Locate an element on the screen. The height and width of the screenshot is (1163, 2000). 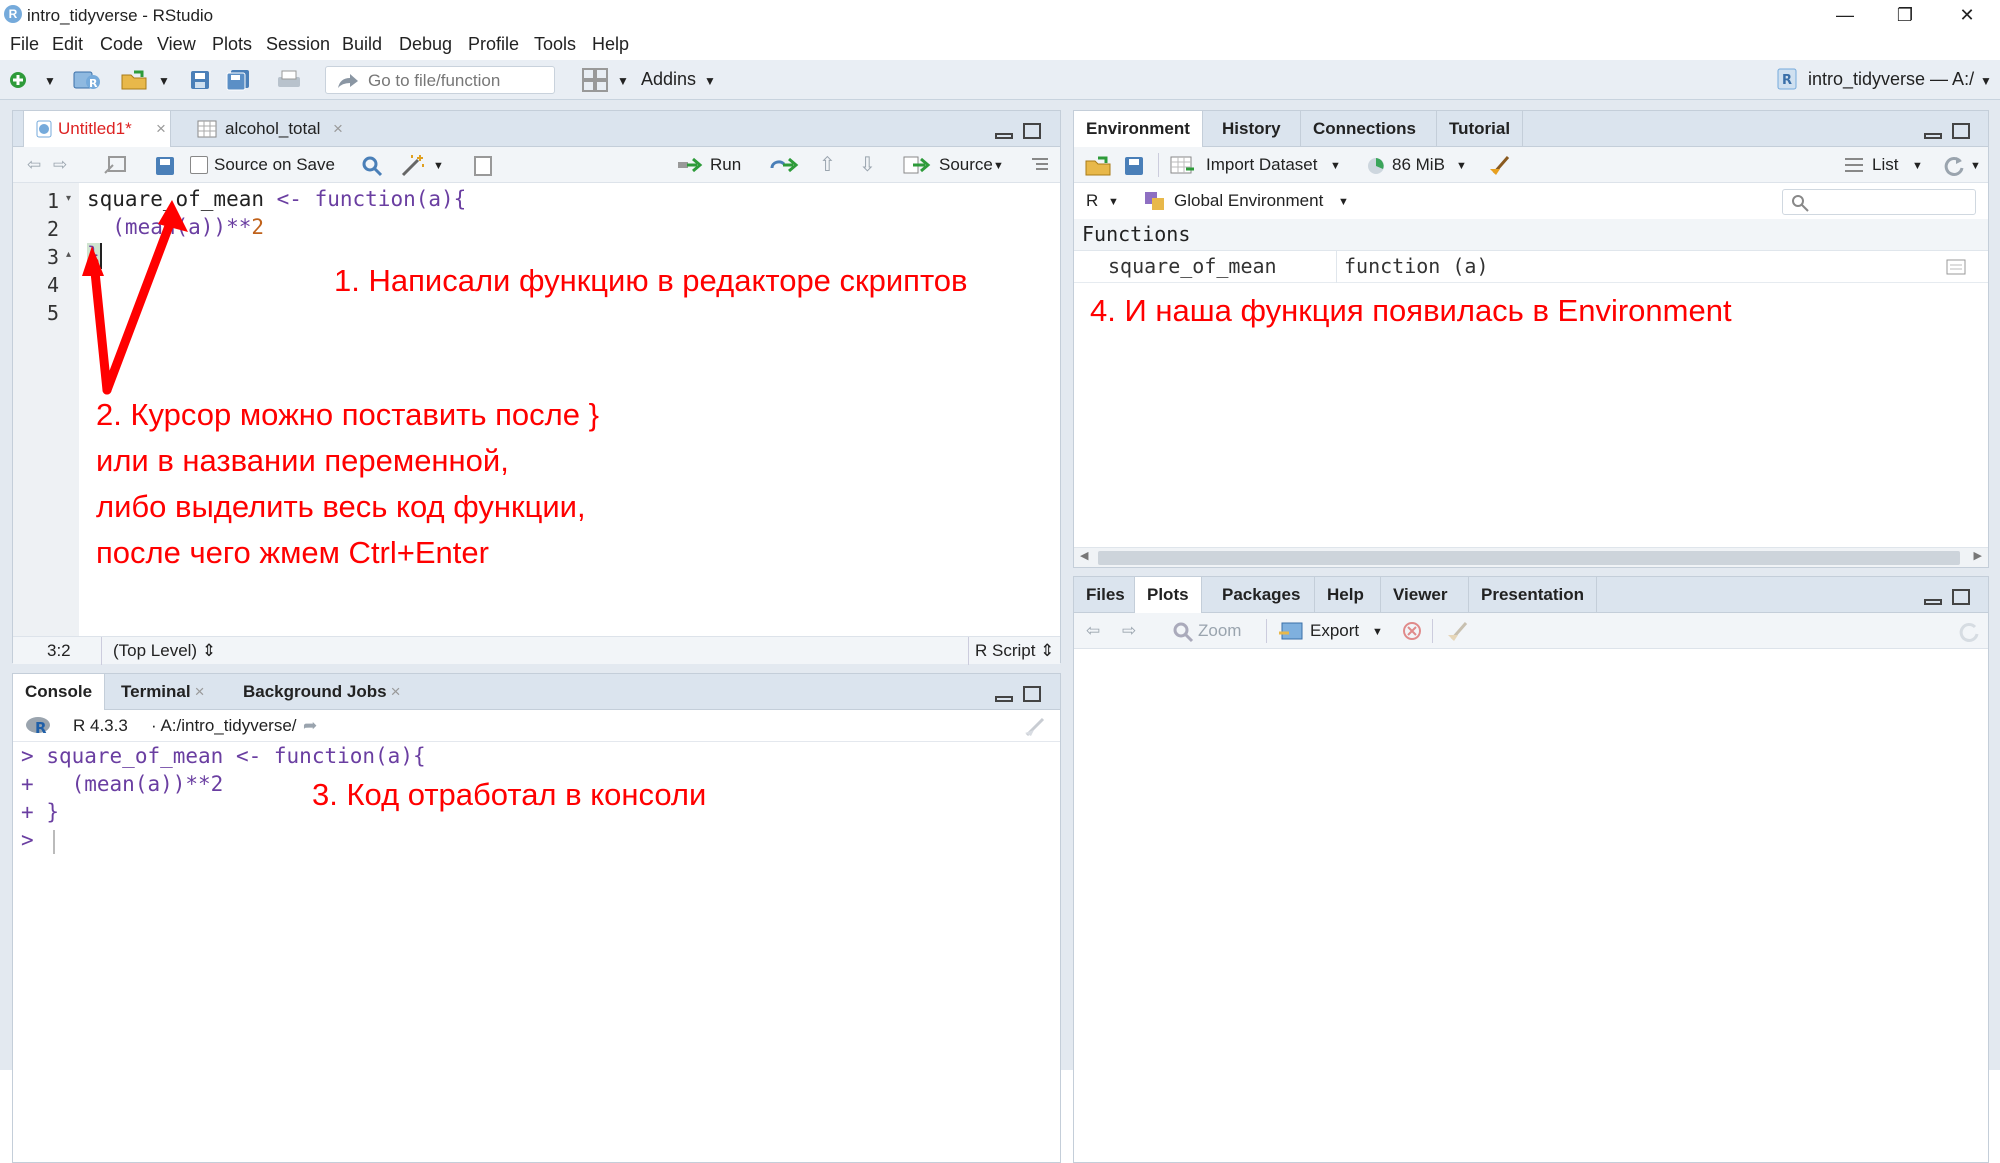
annotation-step-3: 3. Код отработал в консоли is located at coordinates (509, 794).